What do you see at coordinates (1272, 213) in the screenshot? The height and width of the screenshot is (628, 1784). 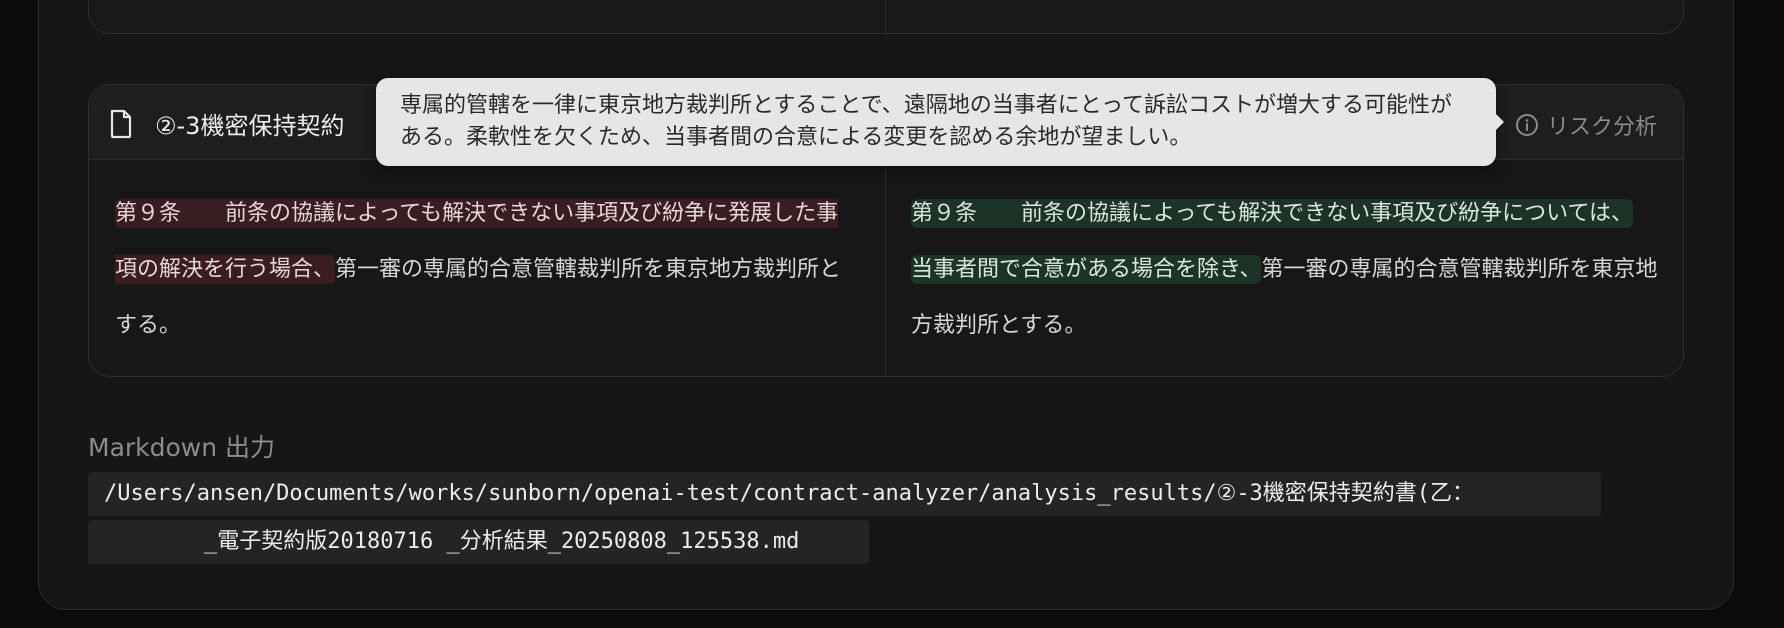 I see `added-text: 第９条 前条の協議によっても解決できない事項及び紛争については、` at bounding box center [1272, 213].